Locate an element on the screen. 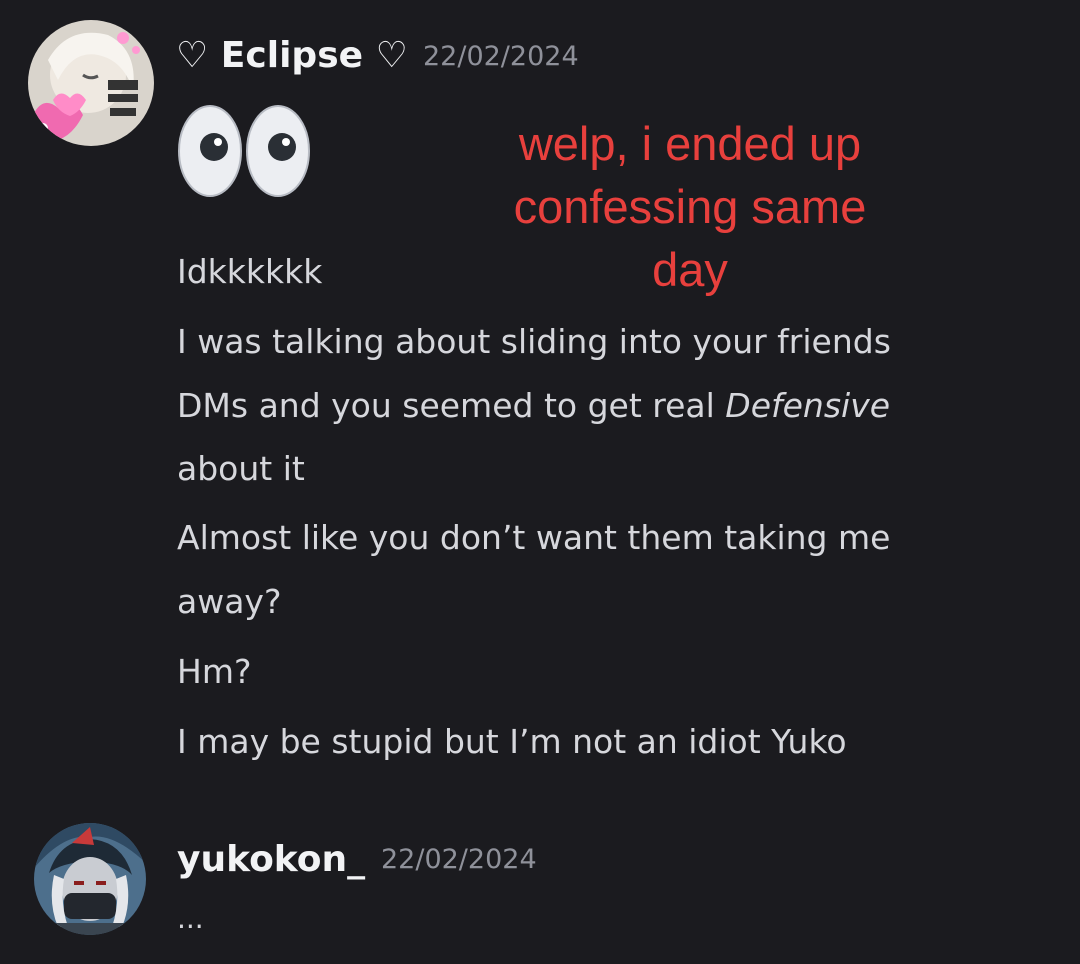 The image size is (1080, 964). message-line: away? is located at coordinates (229, 601).